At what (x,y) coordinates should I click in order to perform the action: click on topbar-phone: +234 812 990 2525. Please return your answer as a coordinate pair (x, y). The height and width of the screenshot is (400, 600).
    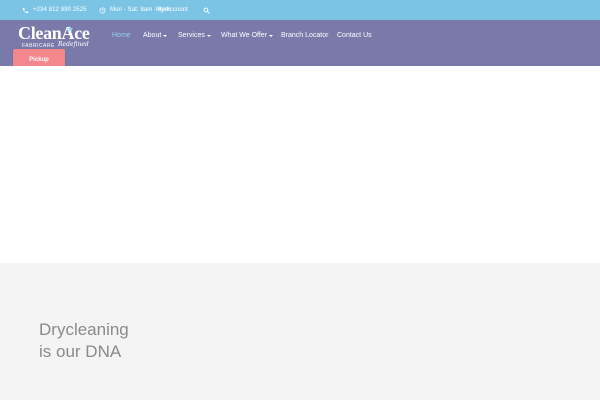
    Looking at the image, I should click on (54, 10).